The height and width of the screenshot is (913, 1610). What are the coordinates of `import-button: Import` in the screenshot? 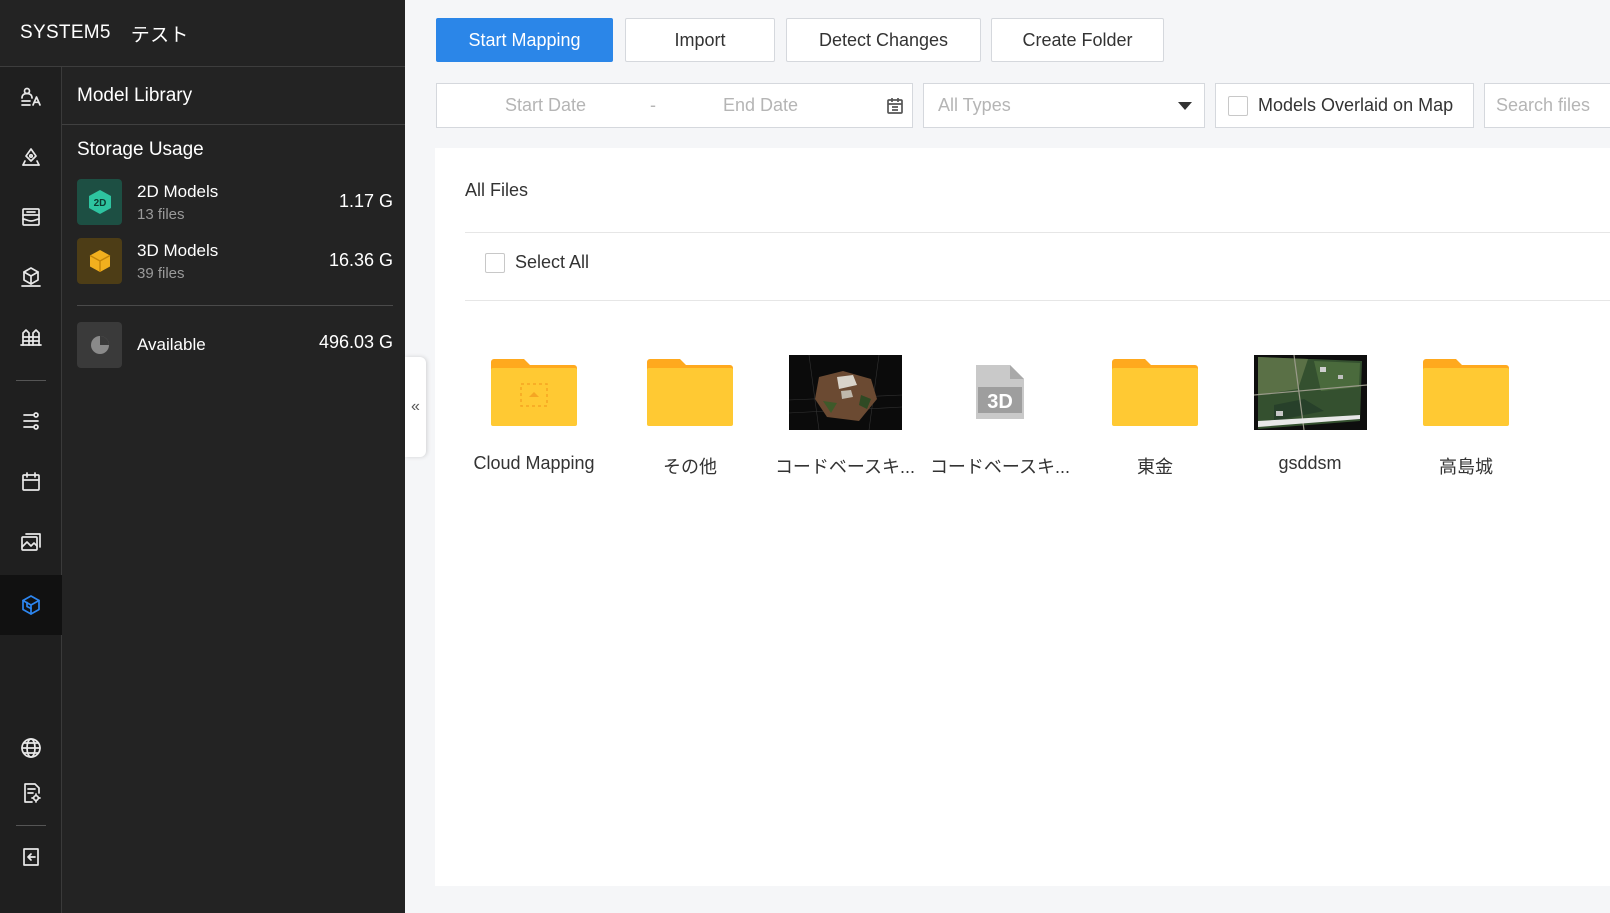 It's located at (700, 40).